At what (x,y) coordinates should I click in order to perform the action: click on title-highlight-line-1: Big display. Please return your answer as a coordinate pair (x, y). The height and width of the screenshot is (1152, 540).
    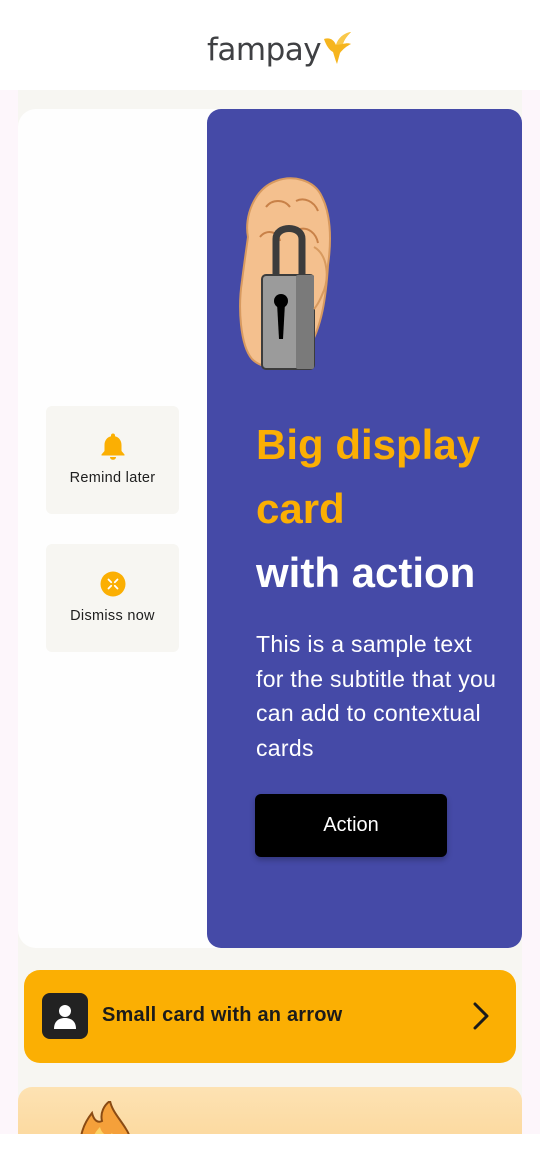
    Looking at the image, I should click on (368, 444).